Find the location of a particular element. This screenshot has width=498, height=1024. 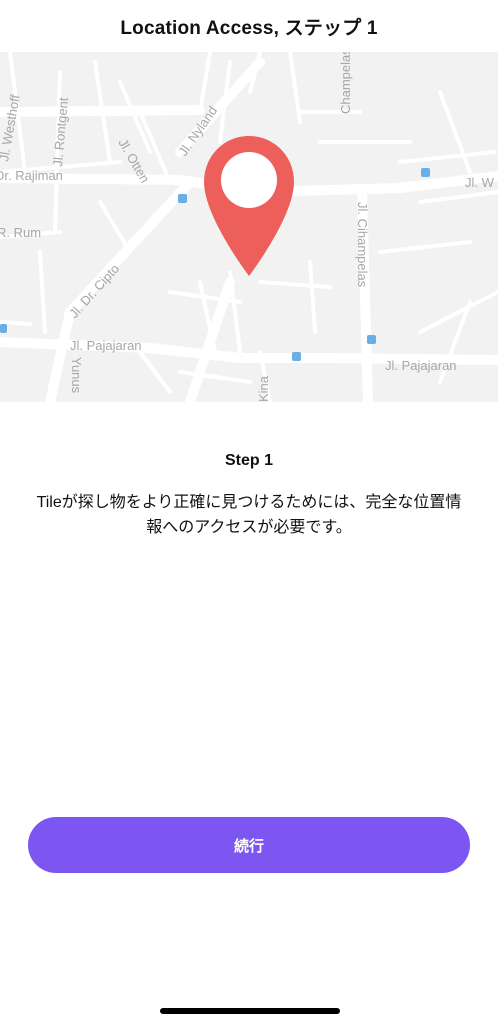

step-title: Step 1 is located at coordinates (248, 460).